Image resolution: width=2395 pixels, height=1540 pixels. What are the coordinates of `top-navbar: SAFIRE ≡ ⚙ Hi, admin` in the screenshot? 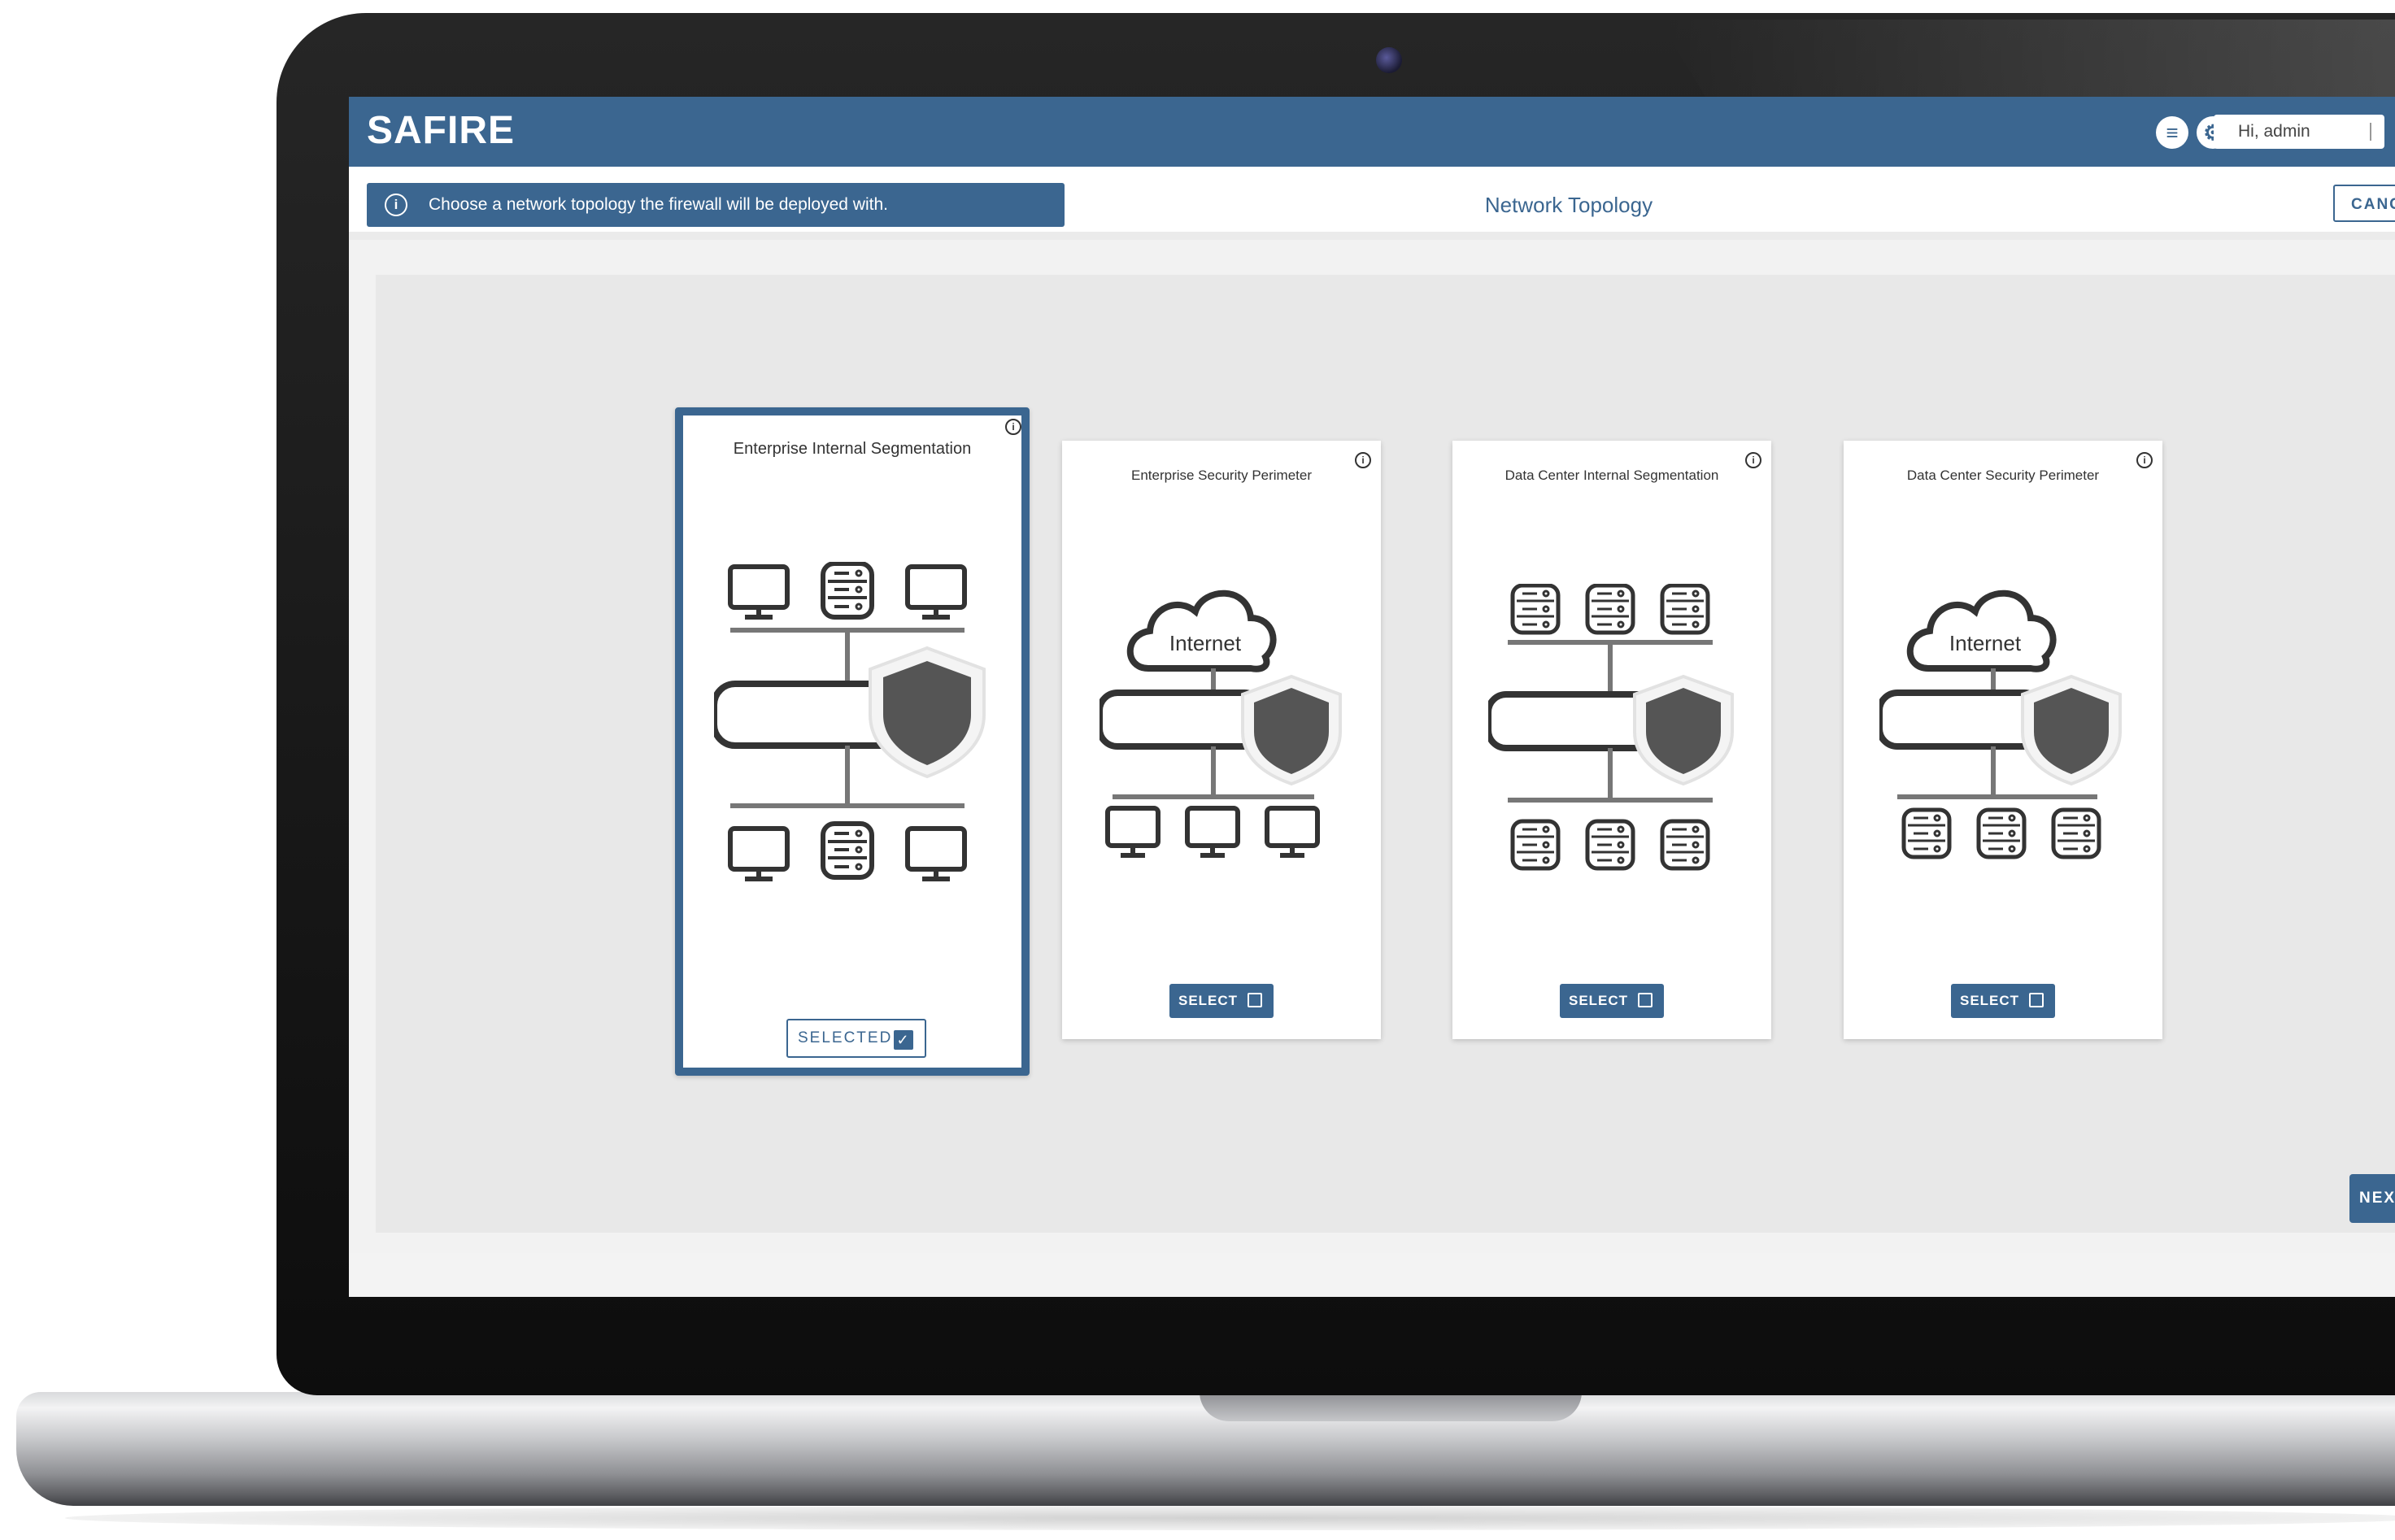 It's located at (1372, 132).